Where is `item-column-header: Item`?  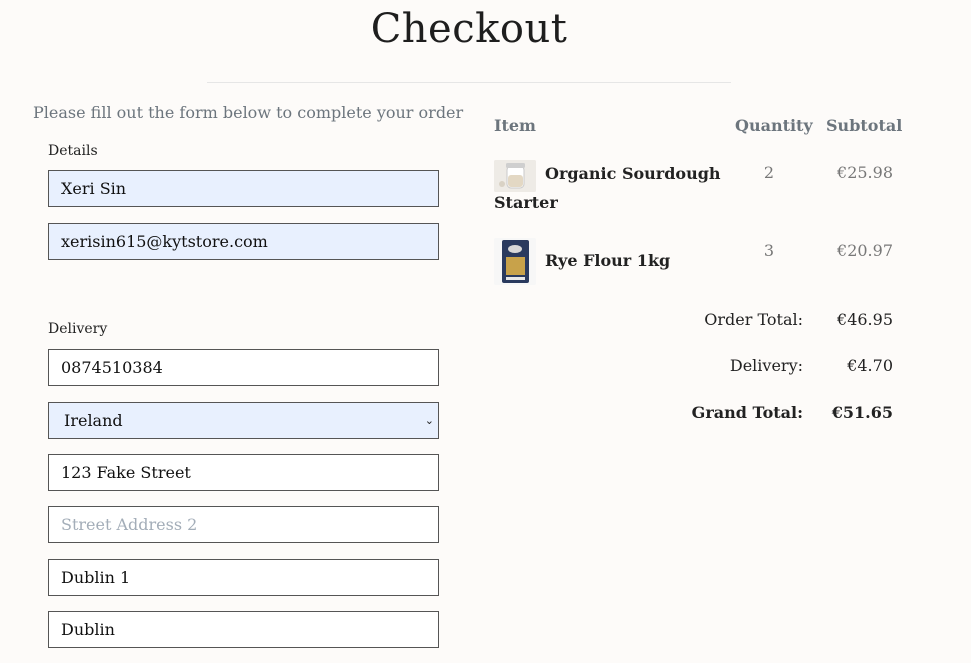
item-column-header: Item is located at coordinates (515, 125).